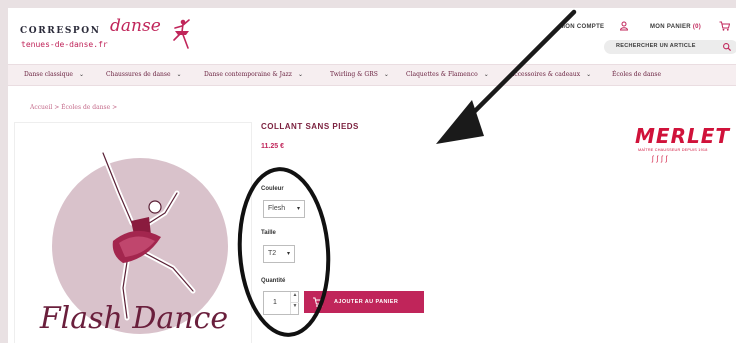 This screenshot has width=736, height=343. What do you see at coordinates (294, 308) in the screenshot?
I see `chevron-down-icon: ▼` at bounding box center [294, 308].